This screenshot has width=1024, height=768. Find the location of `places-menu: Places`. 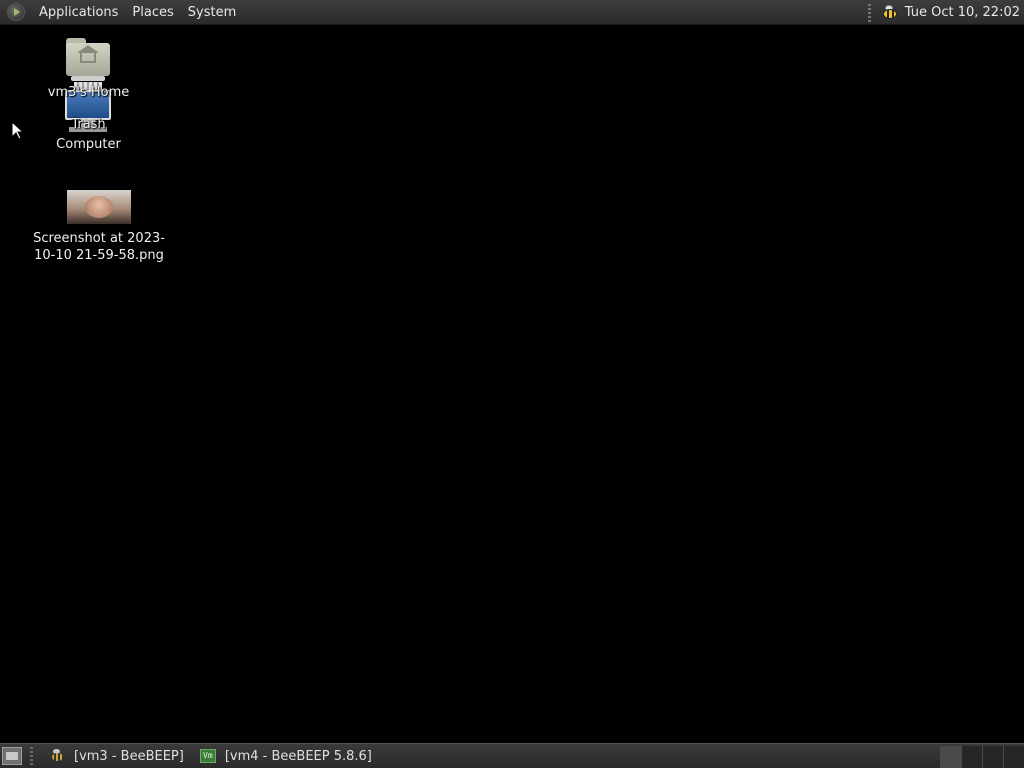

places-menu: Places is located at coordinates (152, 12).